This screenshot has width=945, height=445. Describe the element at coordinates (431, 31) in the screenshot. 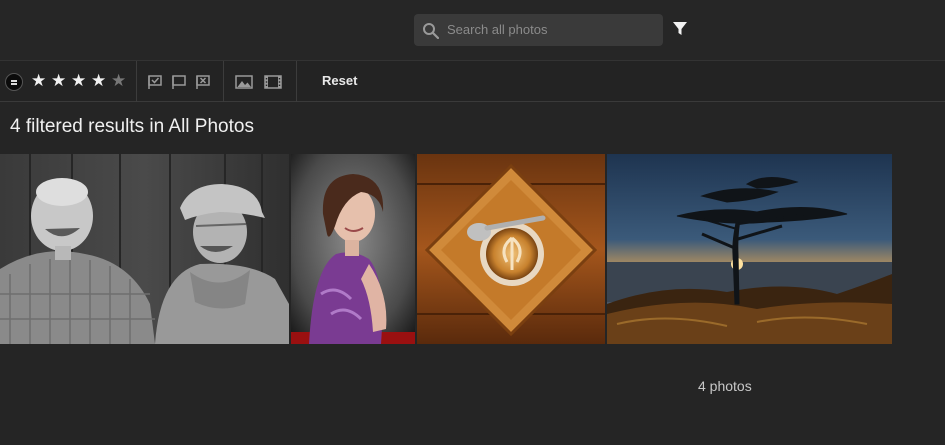

I see `search-icon` at that location.